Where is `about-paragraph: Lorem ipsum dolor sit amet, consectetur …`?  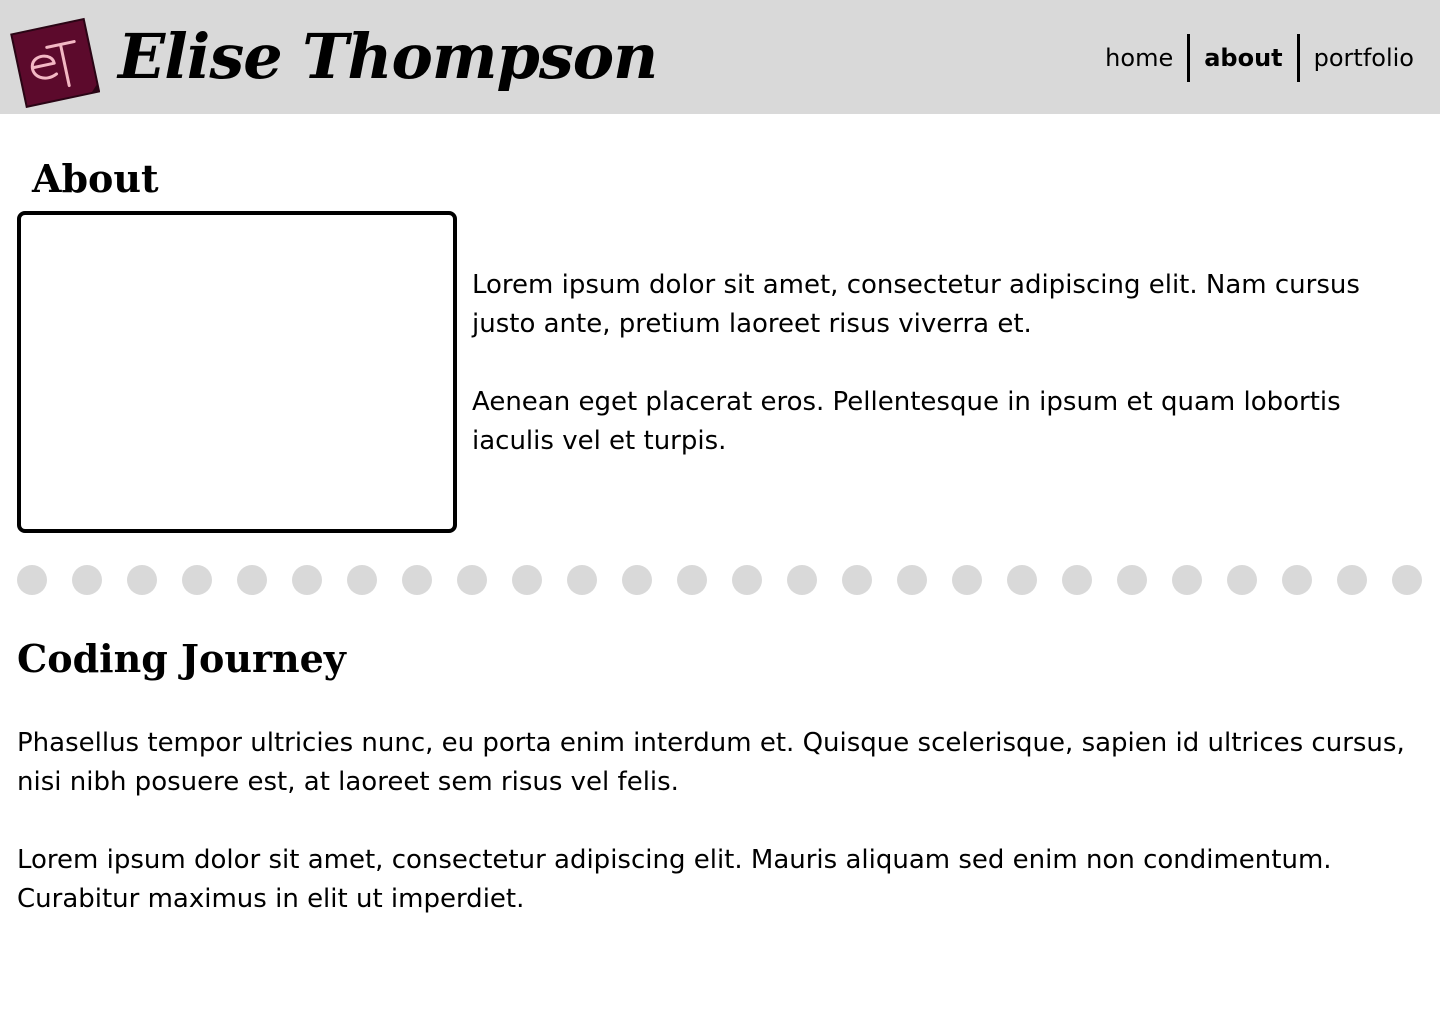 about-paragraph: Lorem ipsum dolor sit amet, consectetur … is located at coordinates (916, 304).